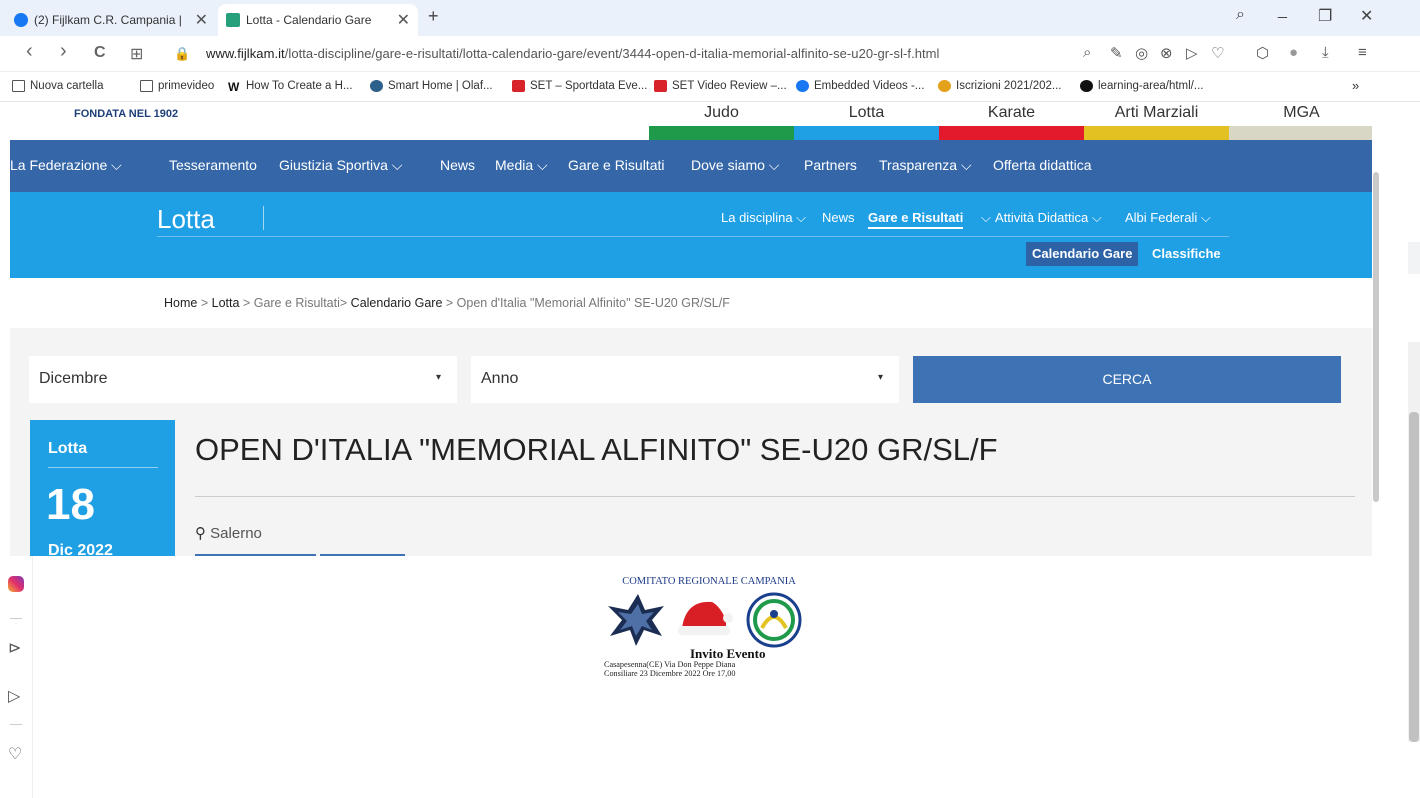 The width and height of the screenshot is (1420, 798). Describe the element at coordinates (1156, 121) in the screenshot. I see `discipline-arti-marziali: Arti Marziali` at that location.